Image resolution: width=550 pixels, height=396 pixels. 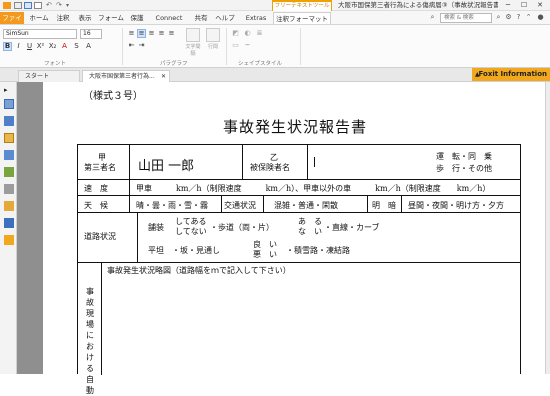 I want to click on opacity-icon: ◐, so click(x=247, y=33).